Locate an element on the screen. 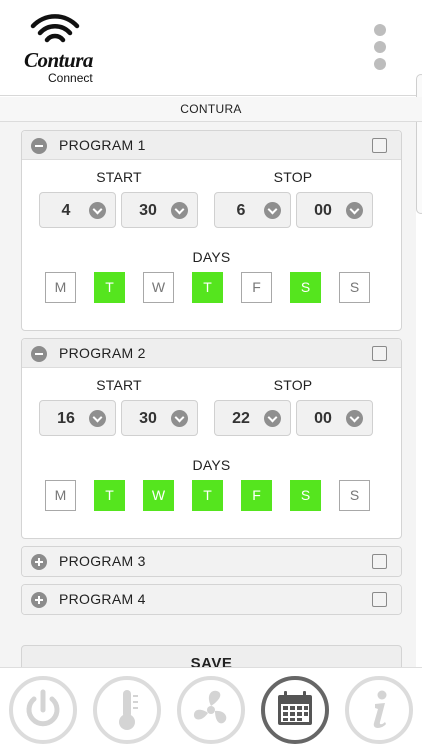 This screenshot has height=750, width=422. info-icon is located at coordinates (380, 709).